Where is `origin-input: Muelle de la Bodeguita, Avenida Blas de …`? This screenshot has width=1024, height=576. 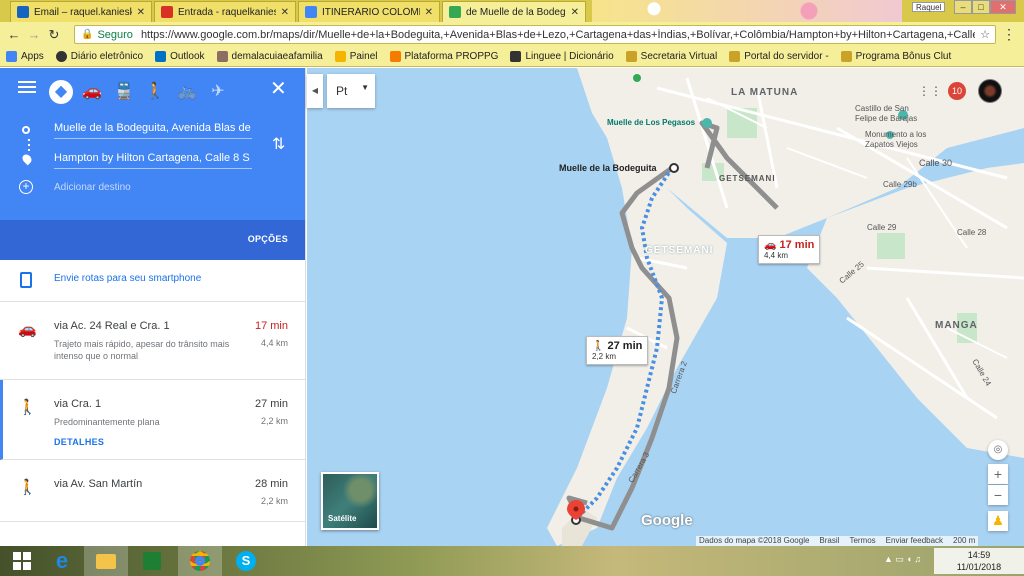
origin-input: Muelle de la Bodeguita, Avenida Blas de … is located at coordinates (153, 130).